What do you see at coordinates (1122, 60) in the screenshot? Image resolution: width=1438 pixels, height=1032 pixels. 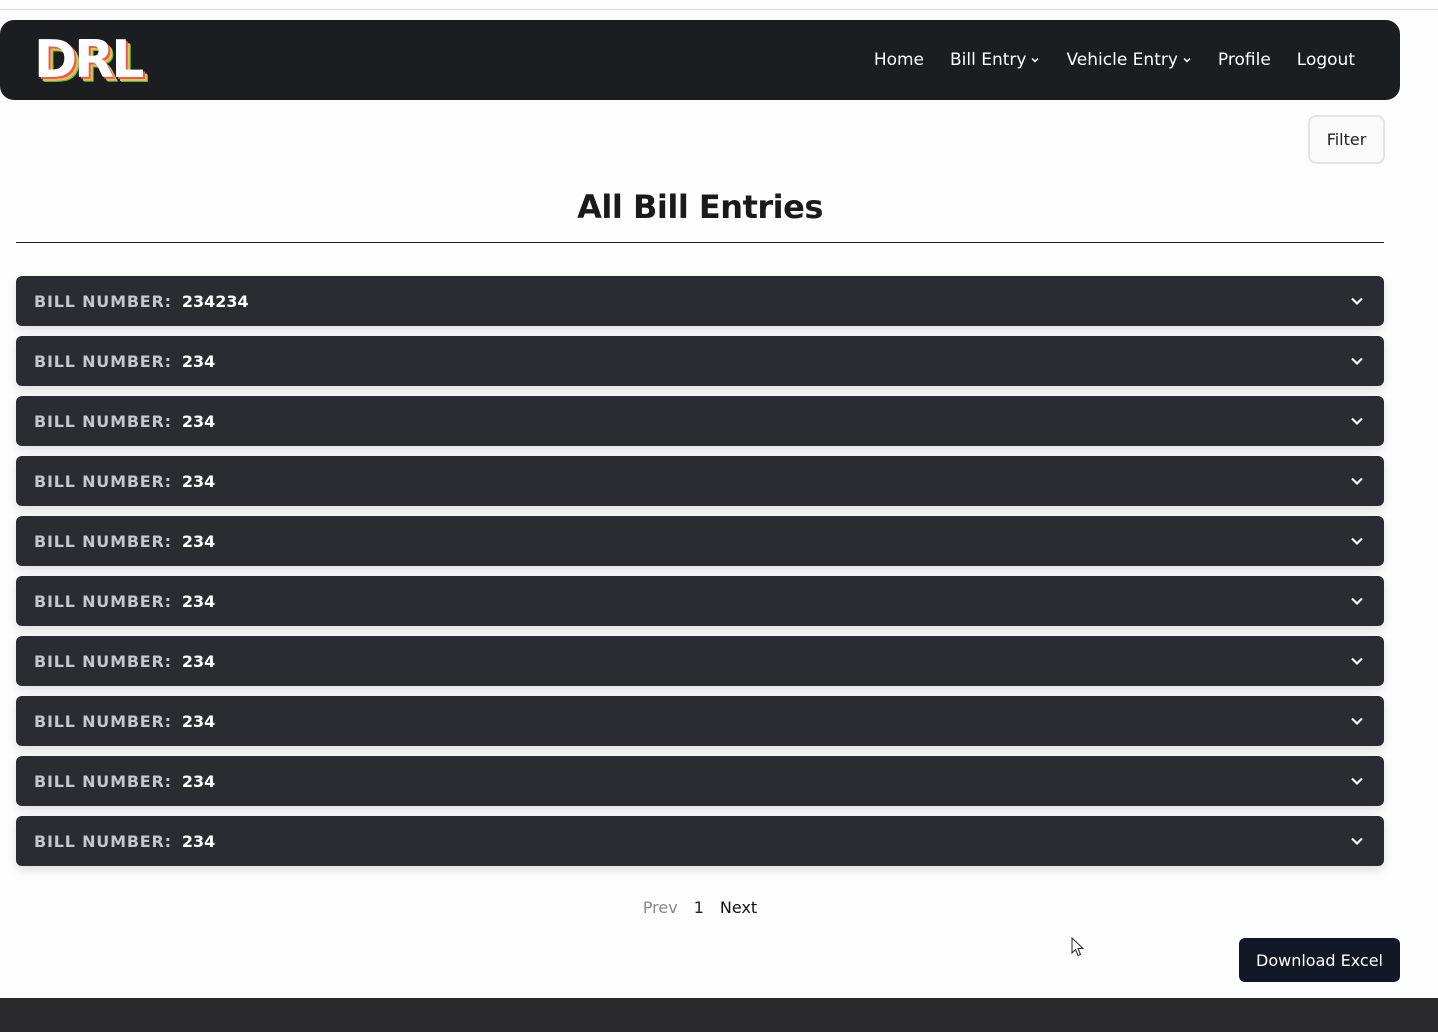 I see `nav-vehicle-entry-label: Vehicle Entry` at bounding box center [1122, 60].